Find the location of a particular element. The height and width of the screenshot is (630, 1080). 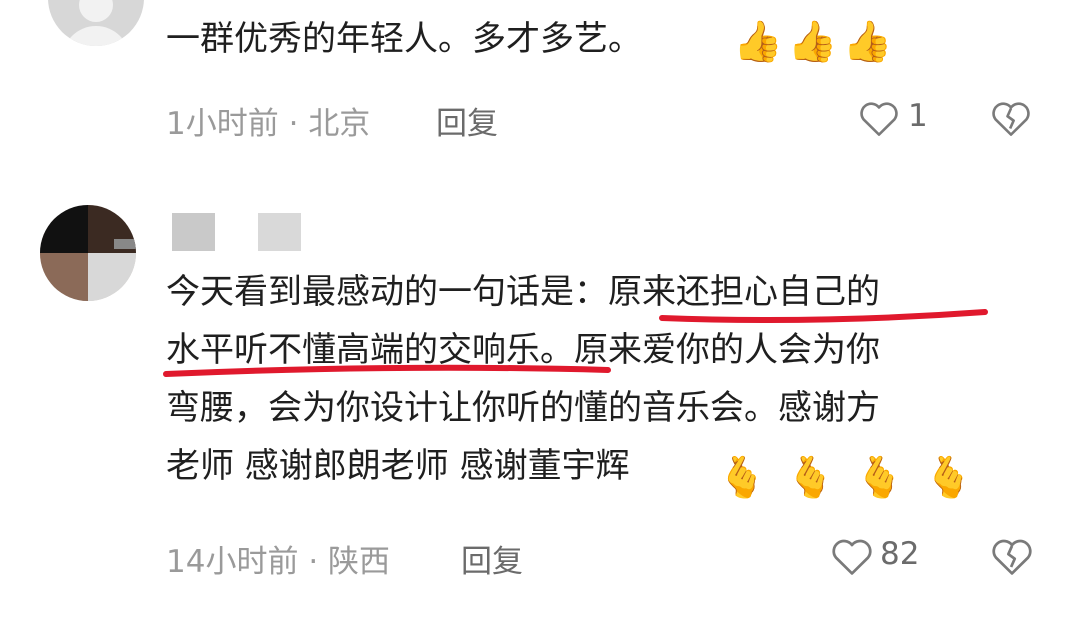

like-button is located at coordinates (852, 556).